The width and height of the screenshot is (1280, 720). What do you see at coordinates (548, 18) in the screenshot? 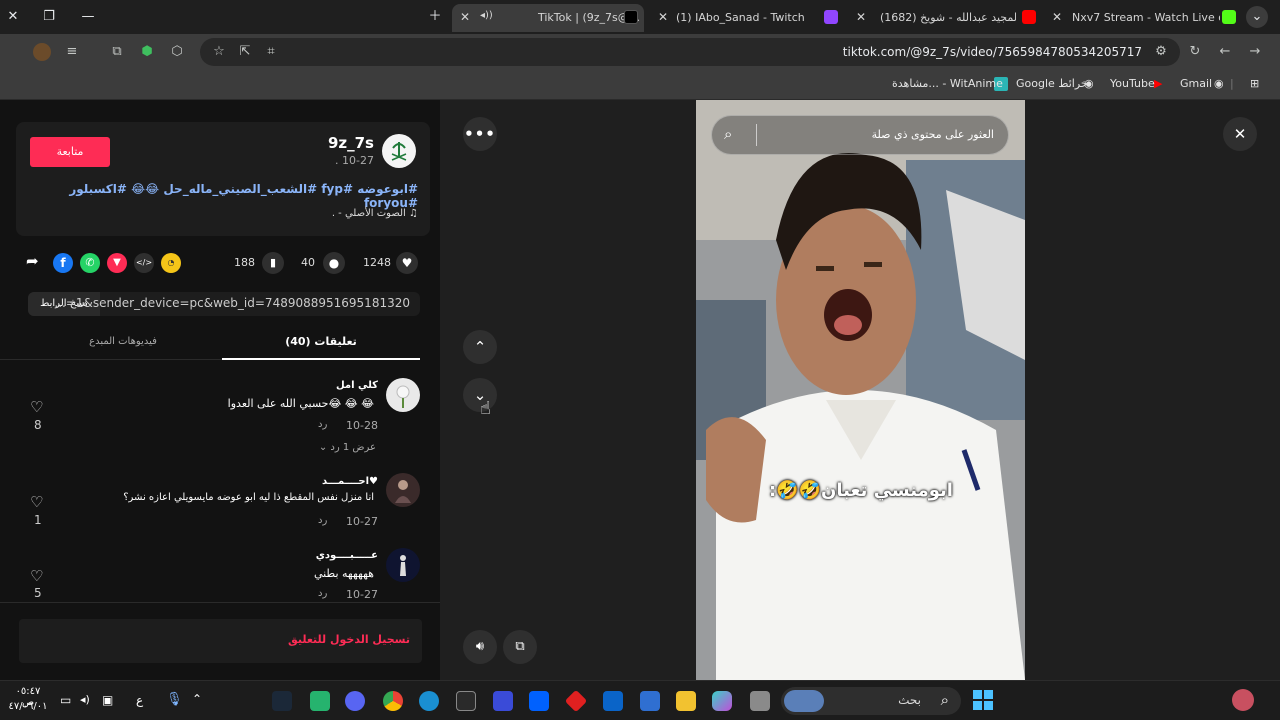
I see `tab-tiktok: ✕ ◂)) TikTok | (9z_7s@) .` at bounding box center [548, 18].